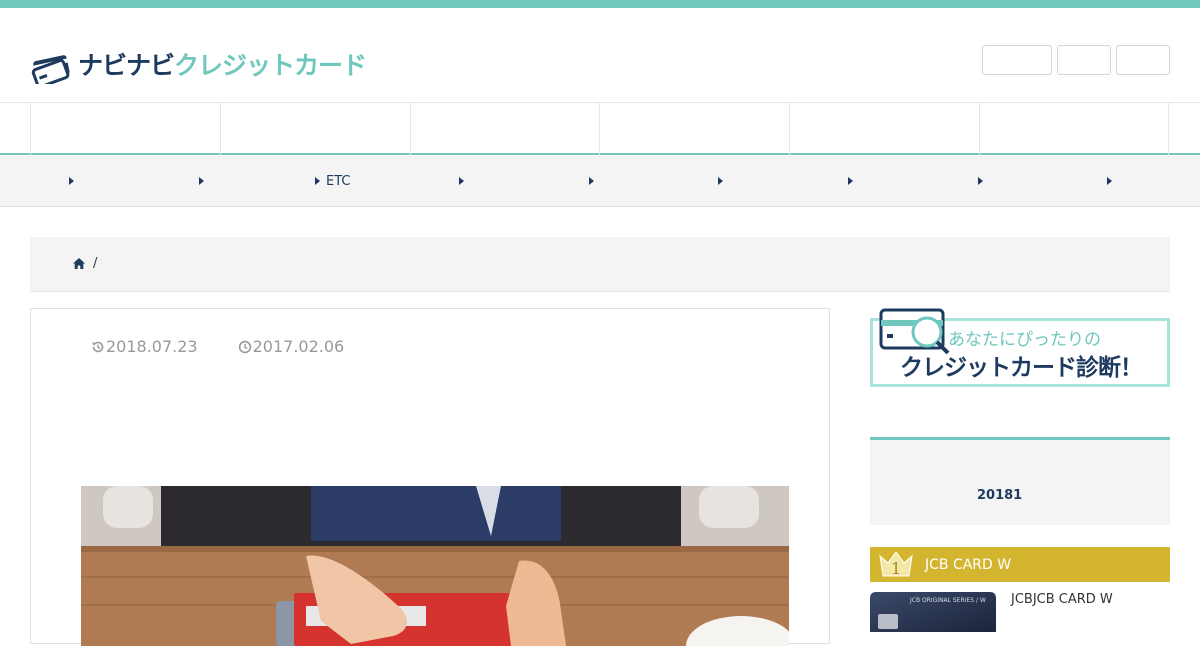  I want to click on widget-text: 20181, so click(999, 495).